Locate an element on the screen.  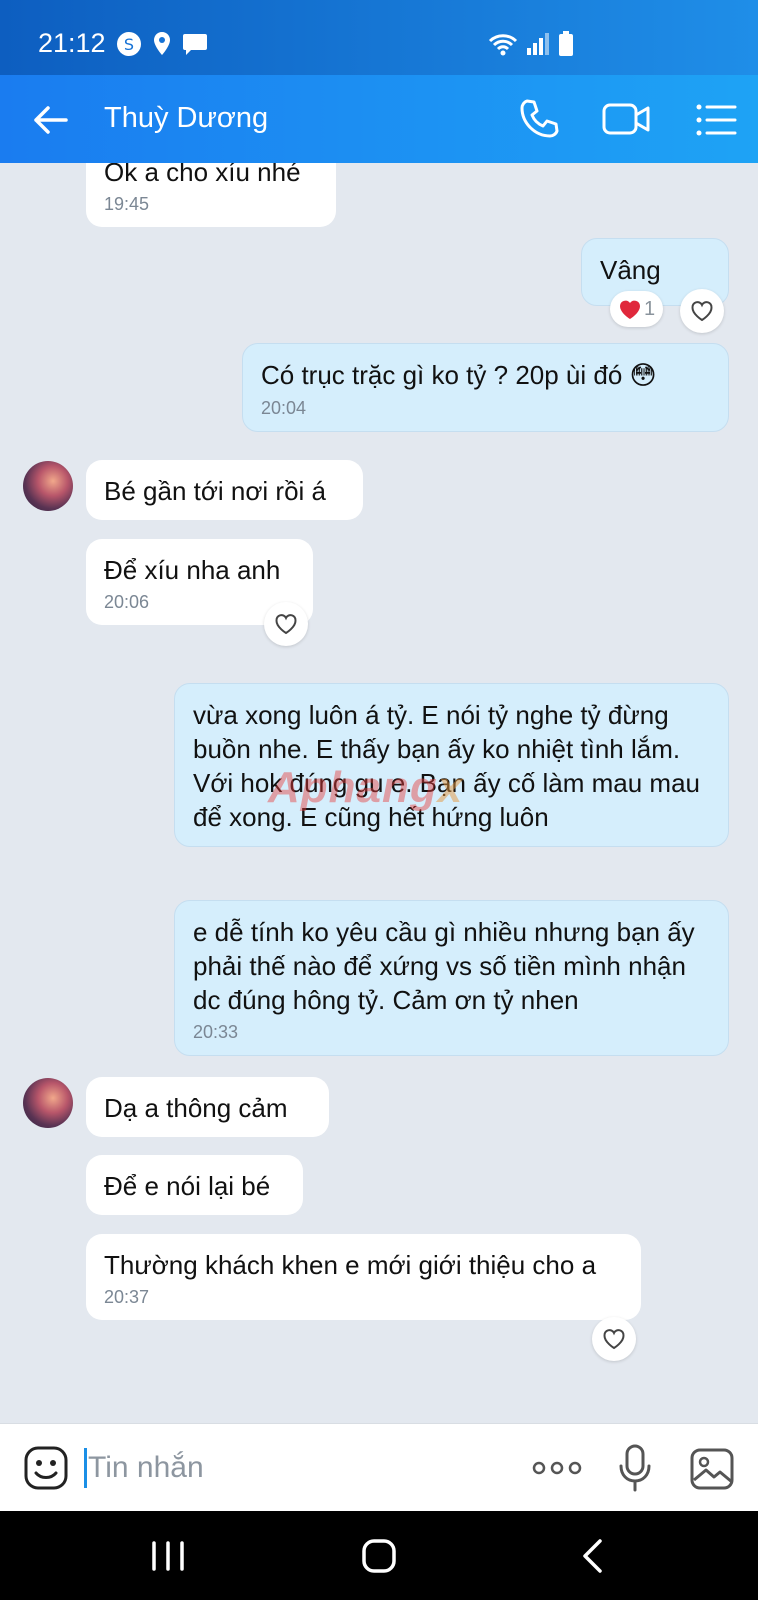
home-icon is located at coordinates (379, 1556).